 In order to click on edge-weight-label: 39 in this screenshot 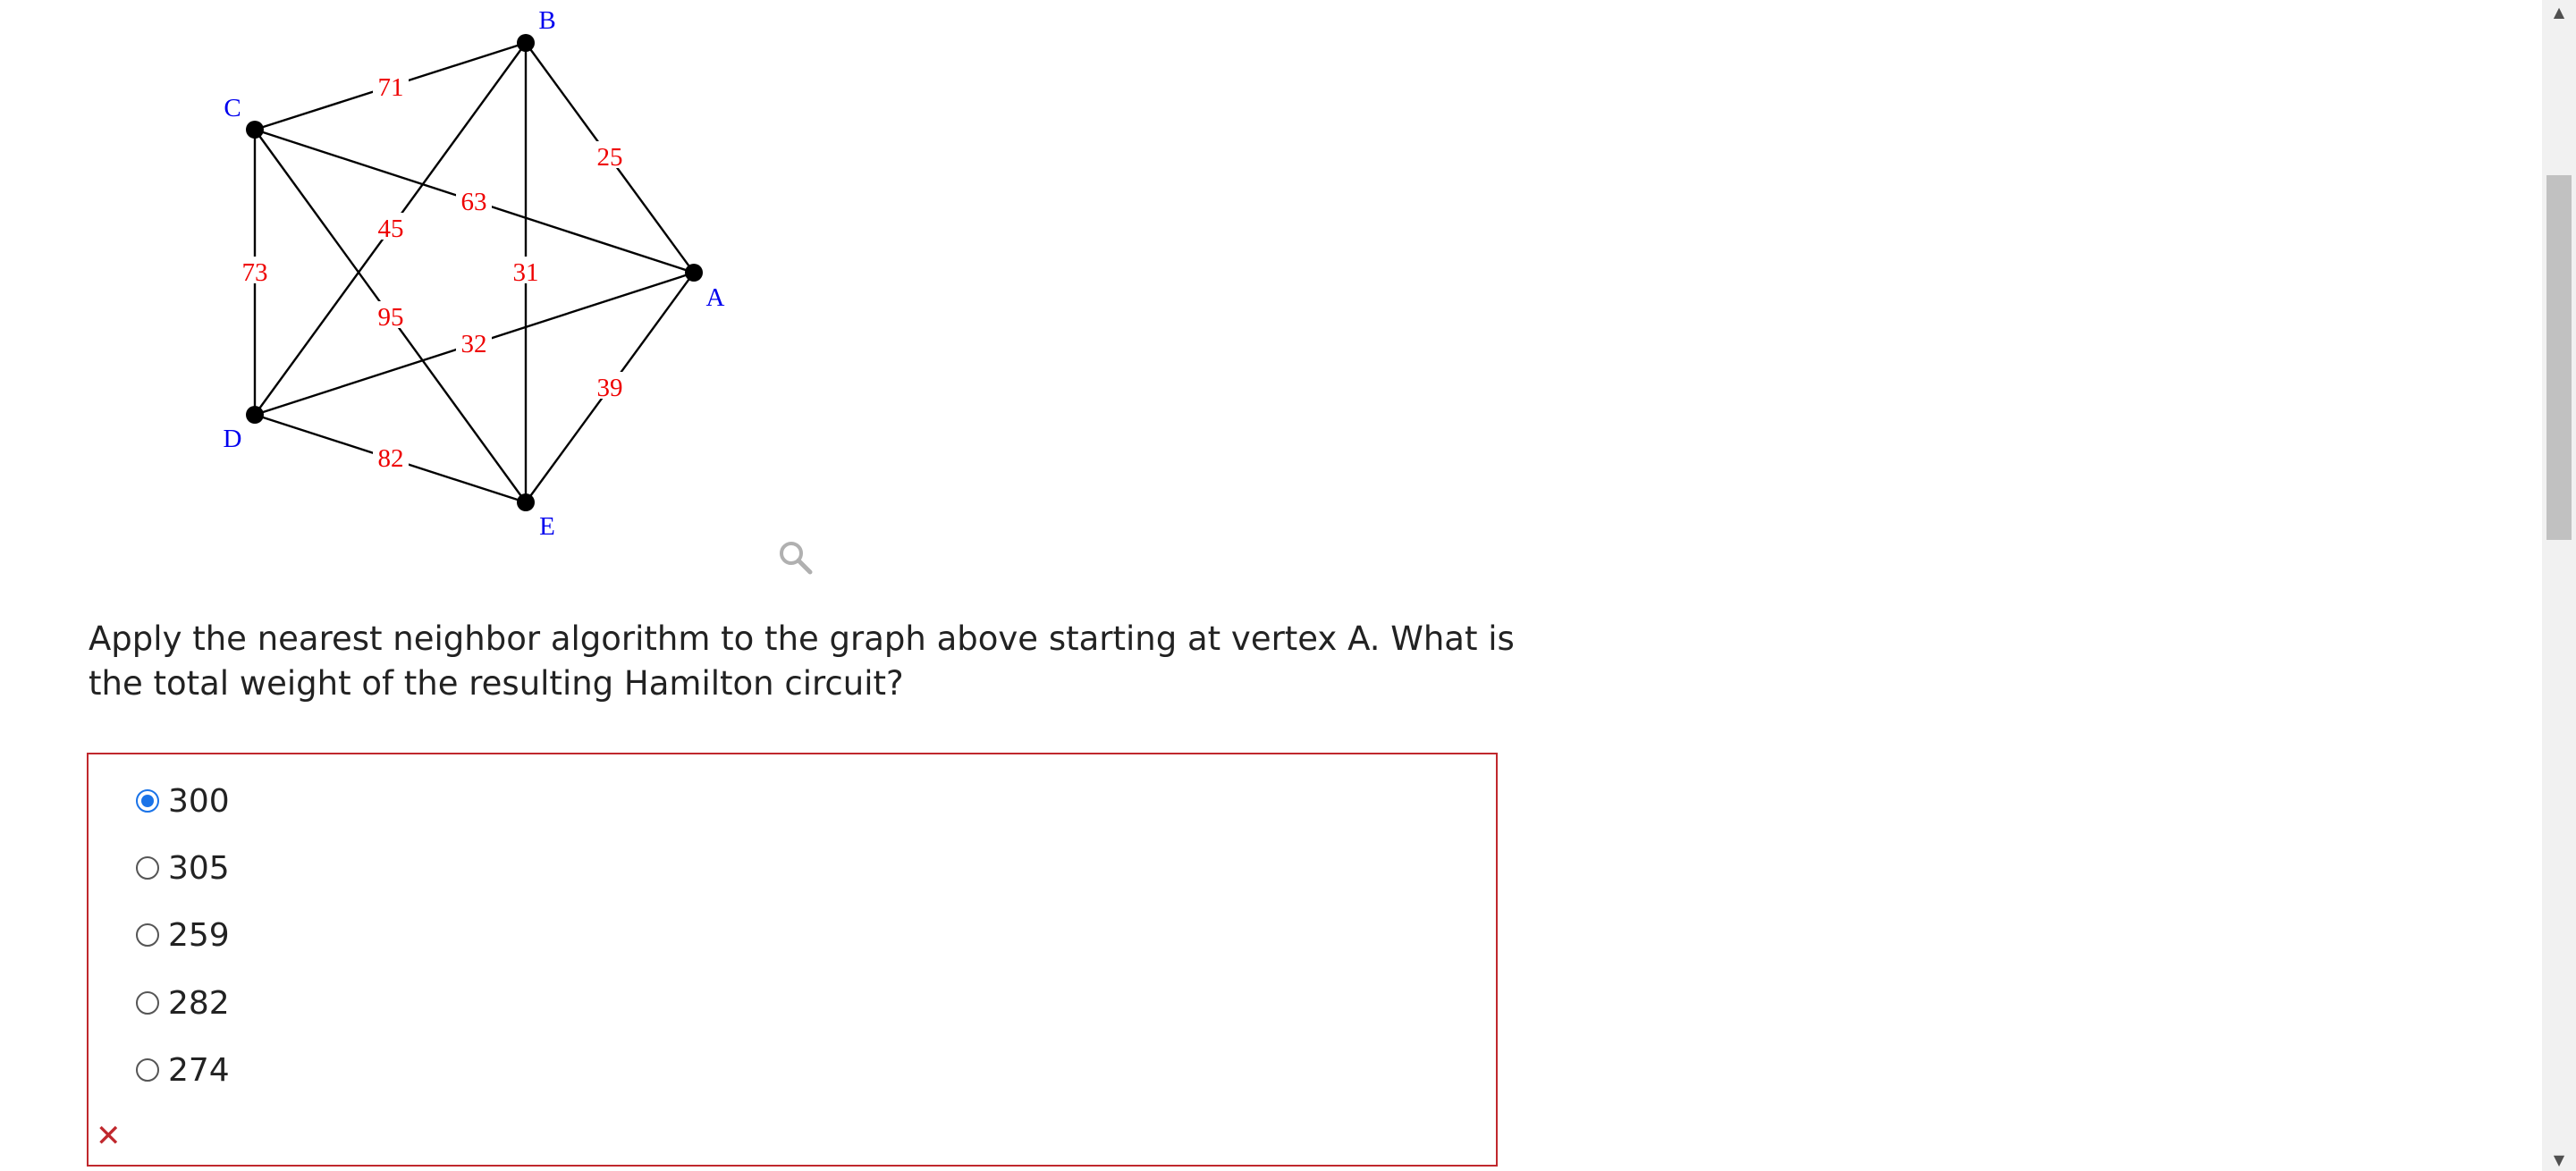, I will do `click(610, 388)`.